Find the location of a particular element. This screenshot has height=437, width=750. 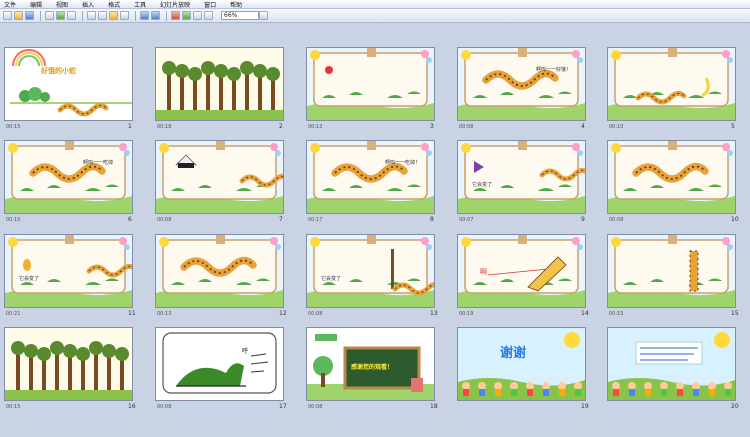

spell-check-icon is located at coordinates (71, 15).